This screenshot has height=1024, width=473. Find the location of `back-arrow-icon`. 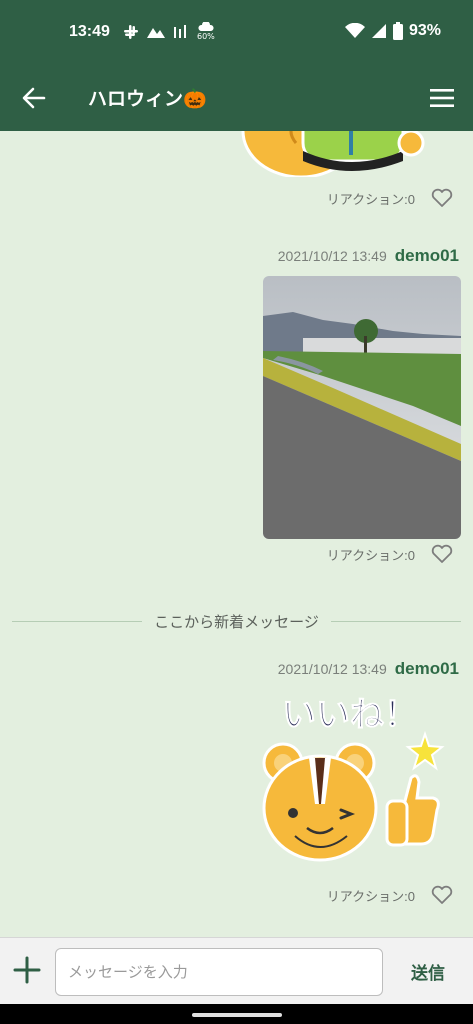

back-arrow-icon is located at coordinates (34, 98).